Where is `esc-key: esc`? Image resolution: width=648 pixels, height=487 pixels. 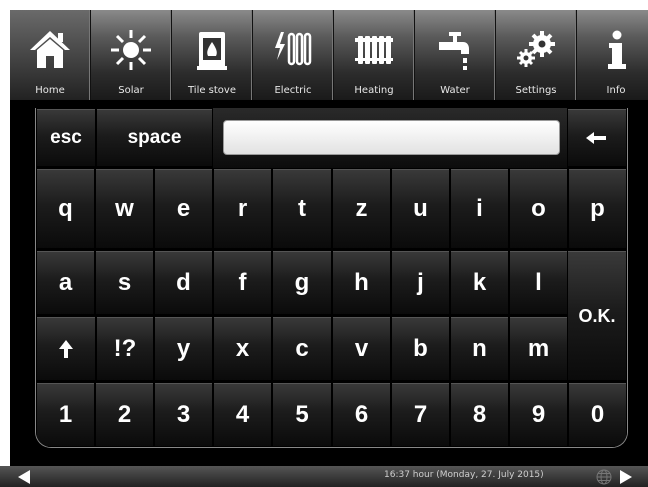
esc-key: esc is located at coordinates (66, 138).